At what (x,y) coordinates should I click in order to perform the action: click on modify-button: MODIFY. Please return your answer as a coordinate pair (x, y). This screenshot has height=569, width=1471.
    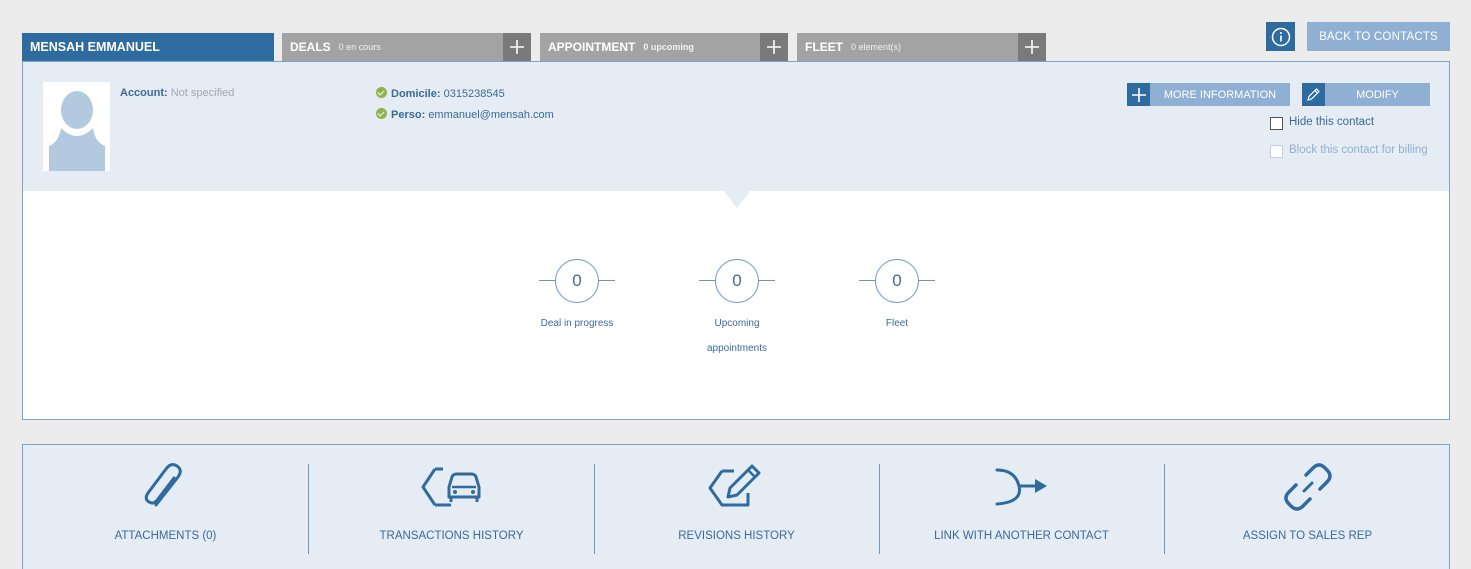
    Looking at the image, I should click on (1366, 94).